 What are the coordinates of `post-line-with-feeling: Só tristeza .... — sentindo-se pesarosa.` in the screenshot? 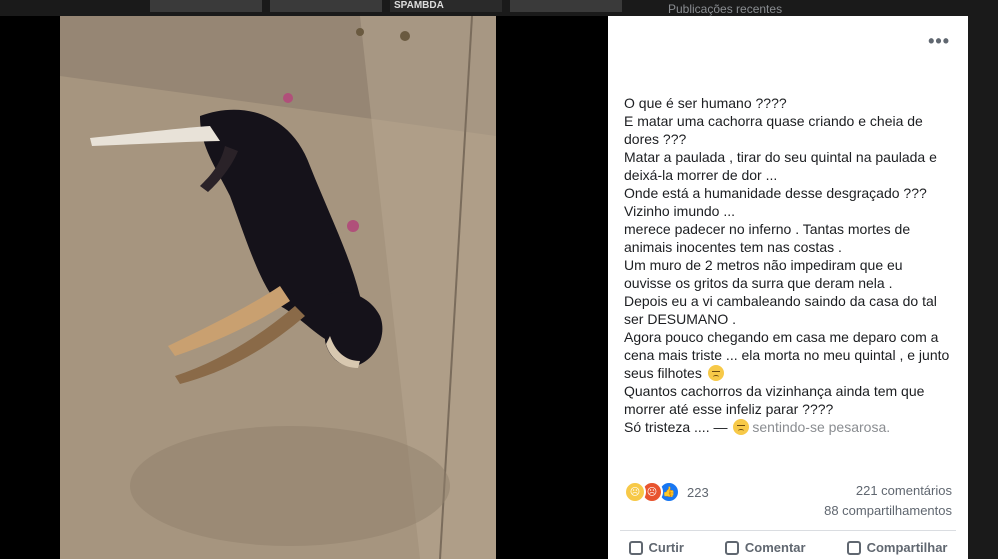 It's located at (792, 427).